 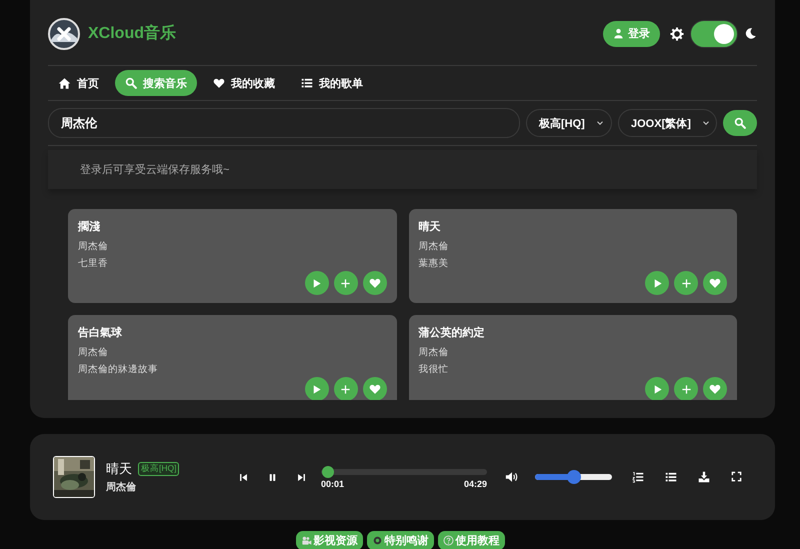 What do you see at coordinates (714, 34) in the screenshot?
I see `theme-toggle` at bounding box center [714, 34].